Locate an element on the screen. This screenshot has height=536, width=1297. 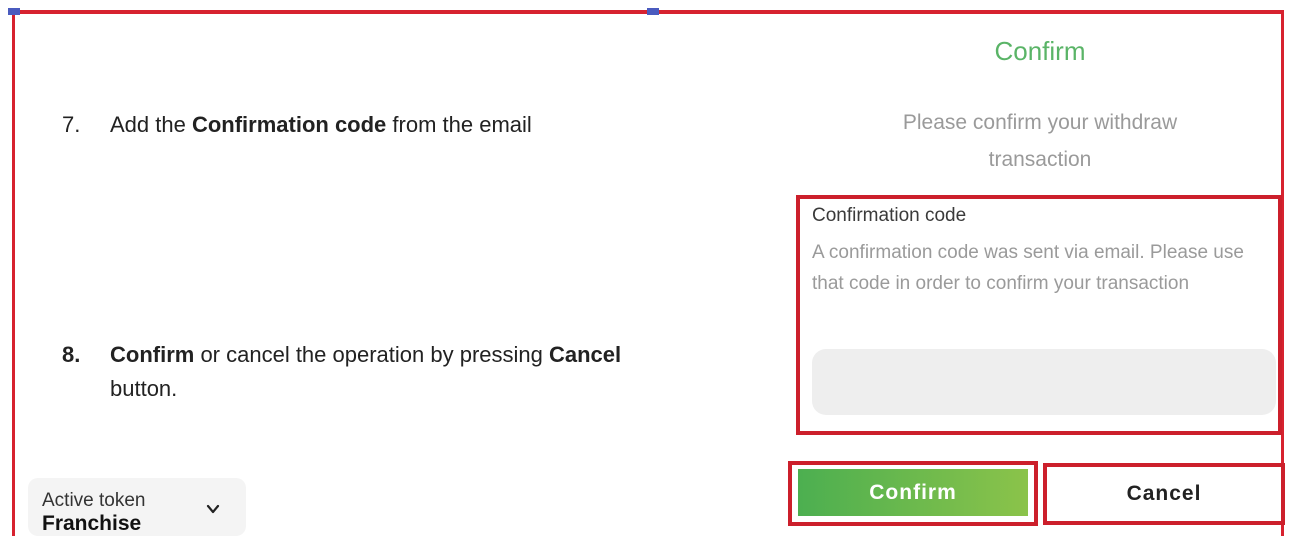
dialog-title: Confirm is located at coordinates (1040, 51).